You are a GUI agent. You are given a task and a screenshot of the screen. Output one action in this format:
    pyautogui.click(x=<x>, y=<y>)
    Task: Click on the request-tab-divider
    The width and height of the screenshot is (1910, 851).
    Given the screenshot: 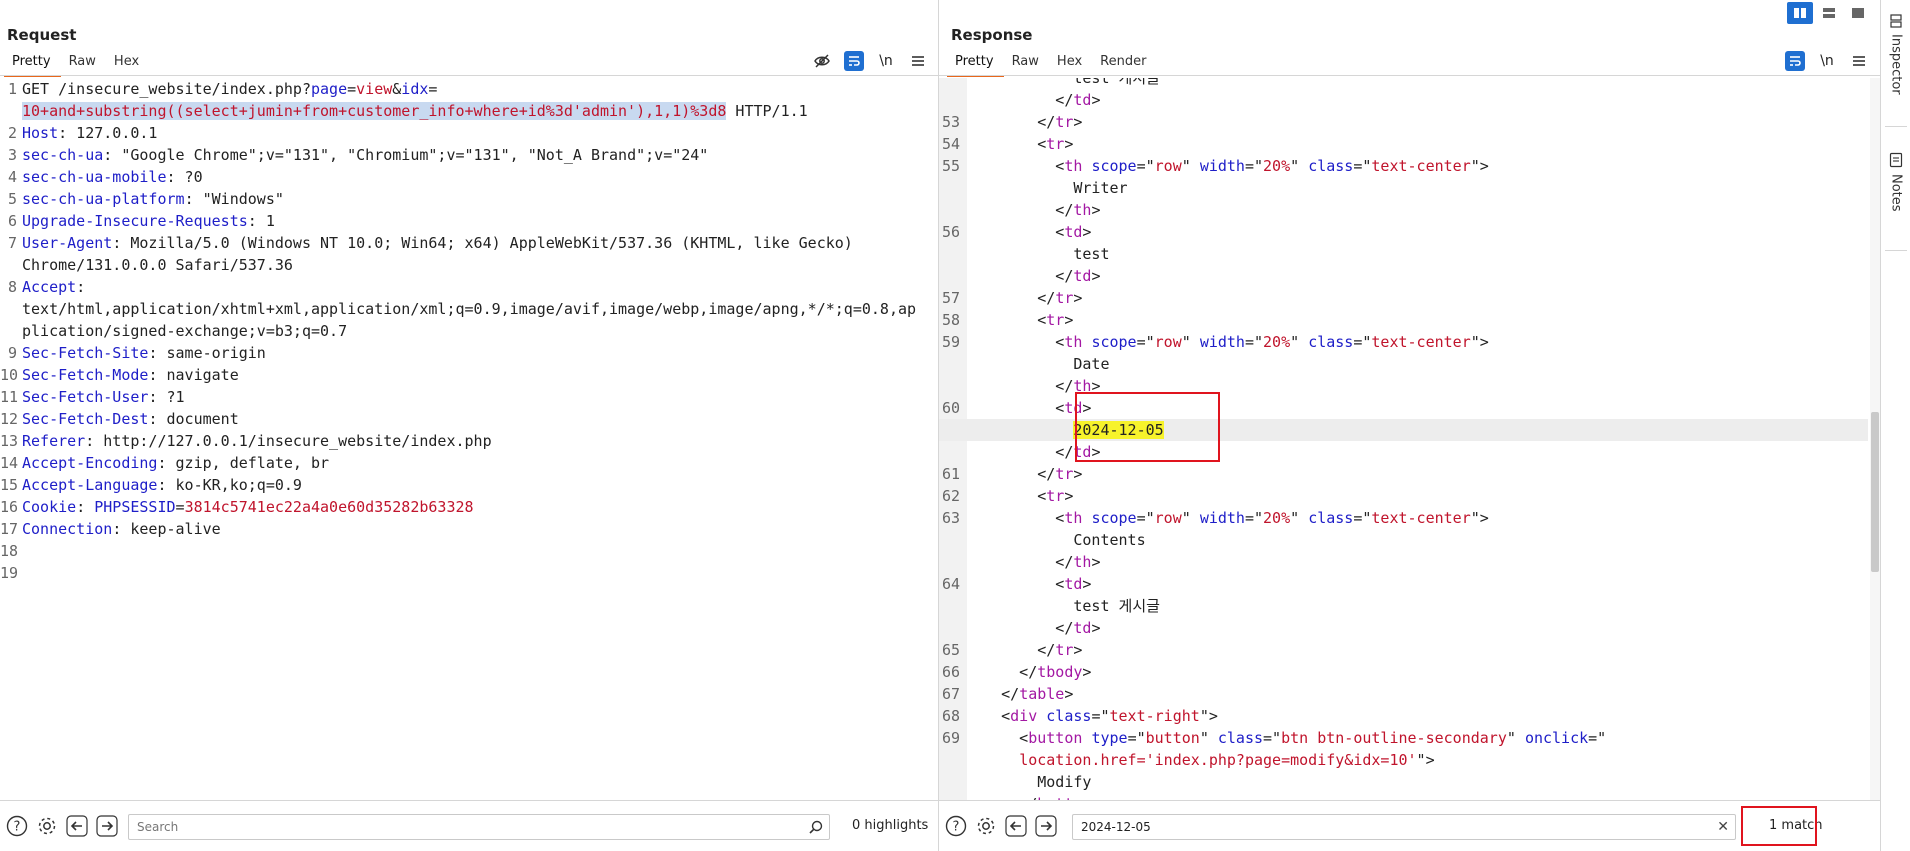 What is the action you would take?
    pyautogui.click(x=469, y=75)
    